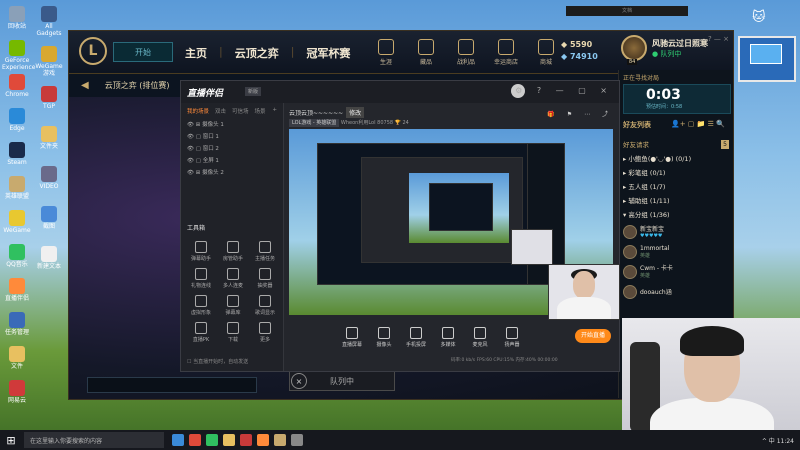  What do you see at coordinates (265, 332) in the screenshot?
I see `toolbox-item: 更多` at bounding box center [265, 332].